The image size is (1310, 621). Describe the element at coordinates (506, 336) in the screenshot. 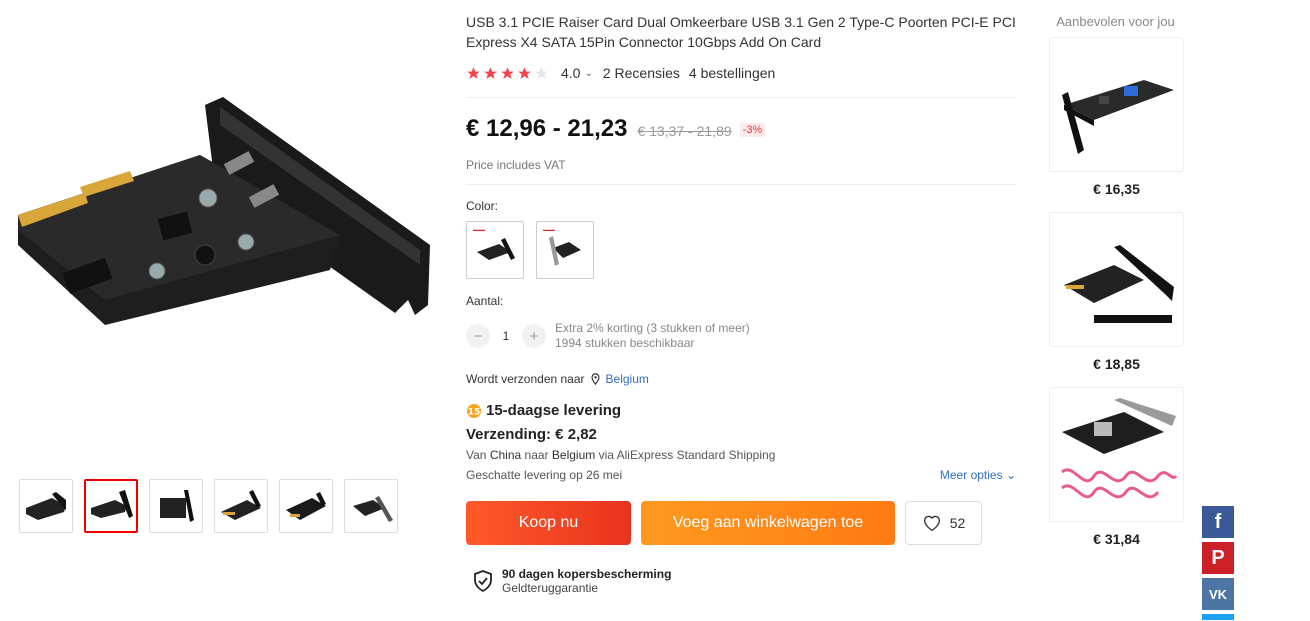

I see `quantity-value: 1` at that location.